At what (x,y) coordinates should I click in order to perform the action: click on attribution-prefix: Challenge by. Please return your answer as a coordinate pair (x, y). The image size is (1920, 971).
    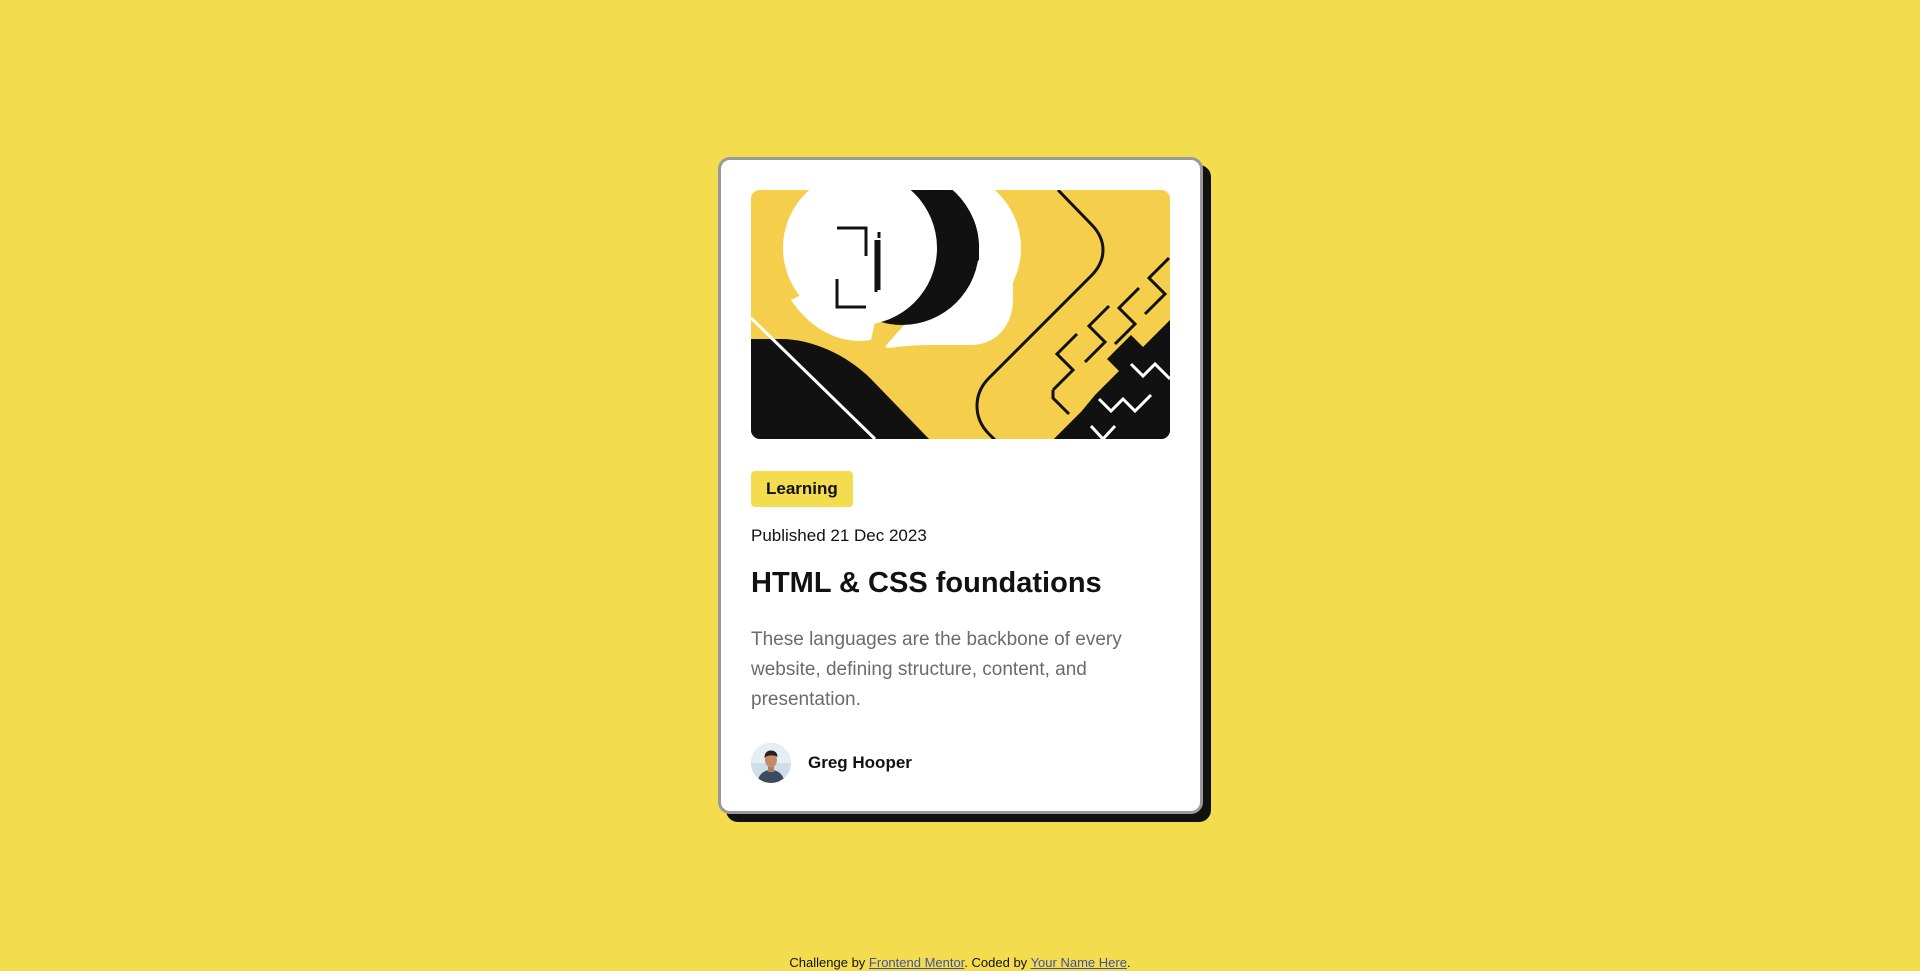
    Looking at the image, I should click on (829, 962).